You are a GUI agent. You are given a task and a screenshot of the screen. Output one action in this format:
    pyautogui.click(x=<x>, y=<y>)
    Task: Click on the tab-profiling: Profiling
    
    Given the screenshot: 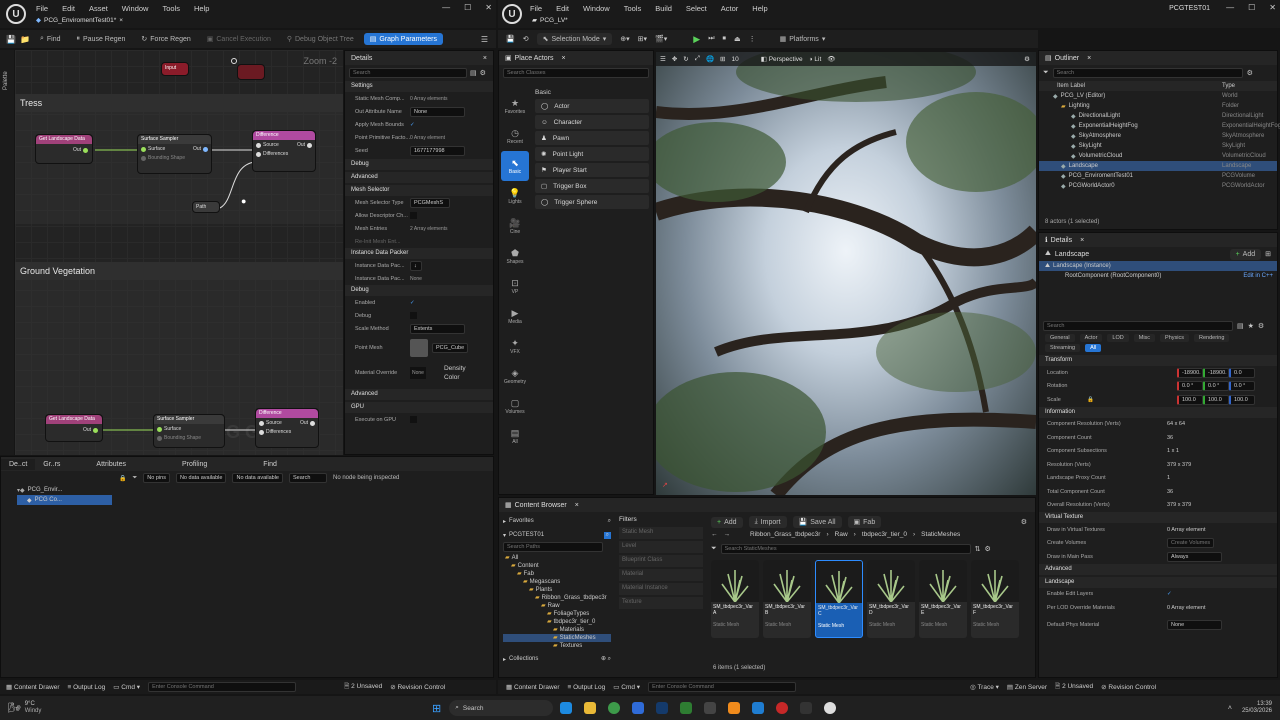 What is the action you would take?
    pyautogui.click(x=194, y=464)
    